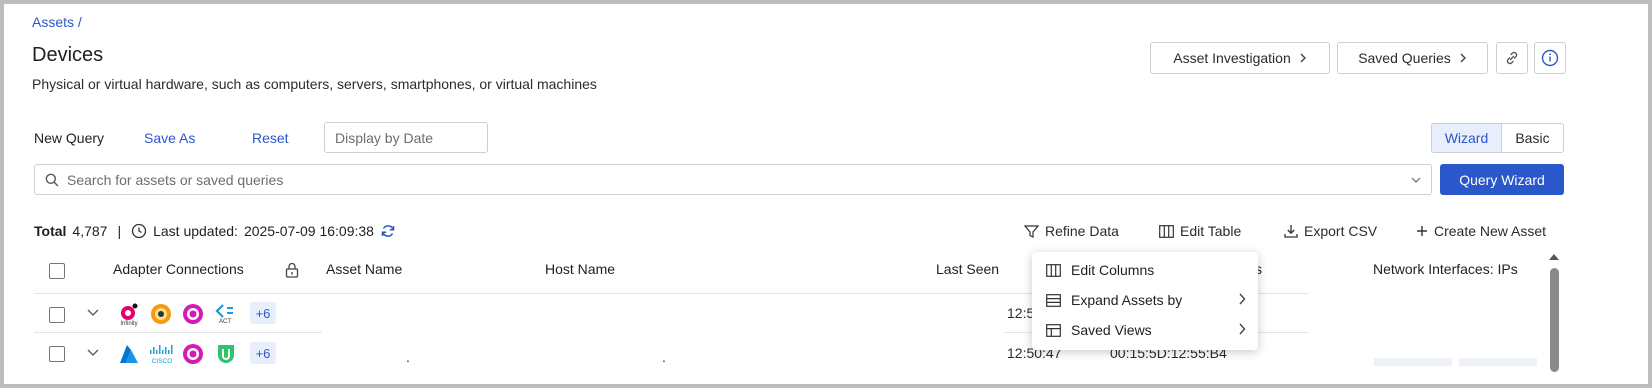  I want to click on asset-investigation-button: Asset Investigation, so click(1240, 58).